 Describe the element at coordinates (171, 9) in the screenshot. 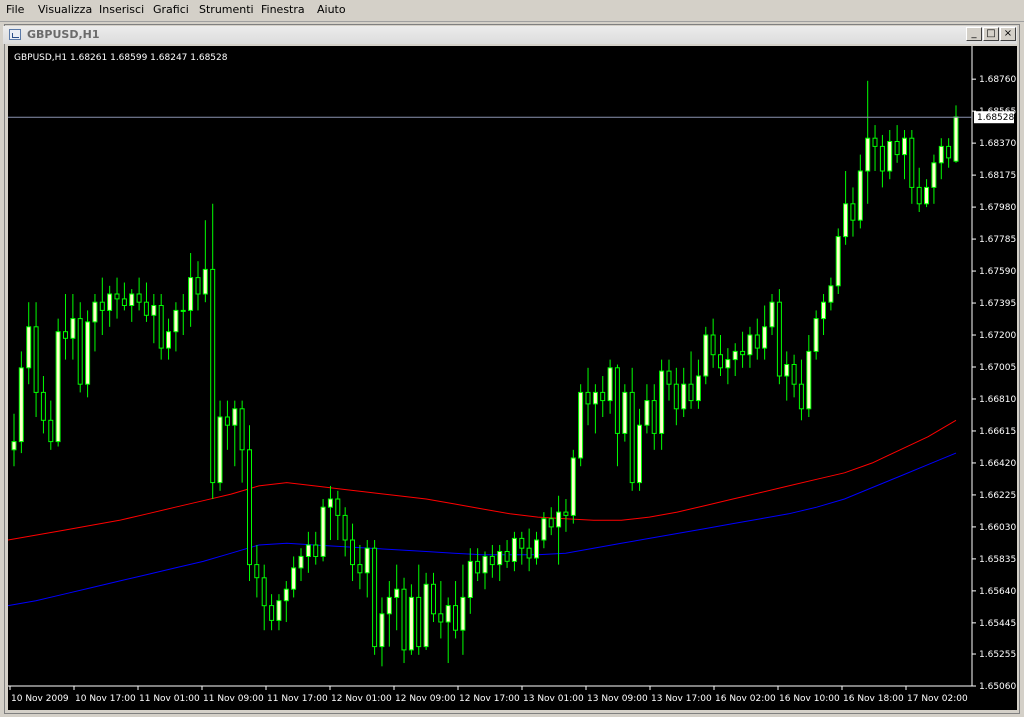

I see `menu-grafici: Grafici` at that location.